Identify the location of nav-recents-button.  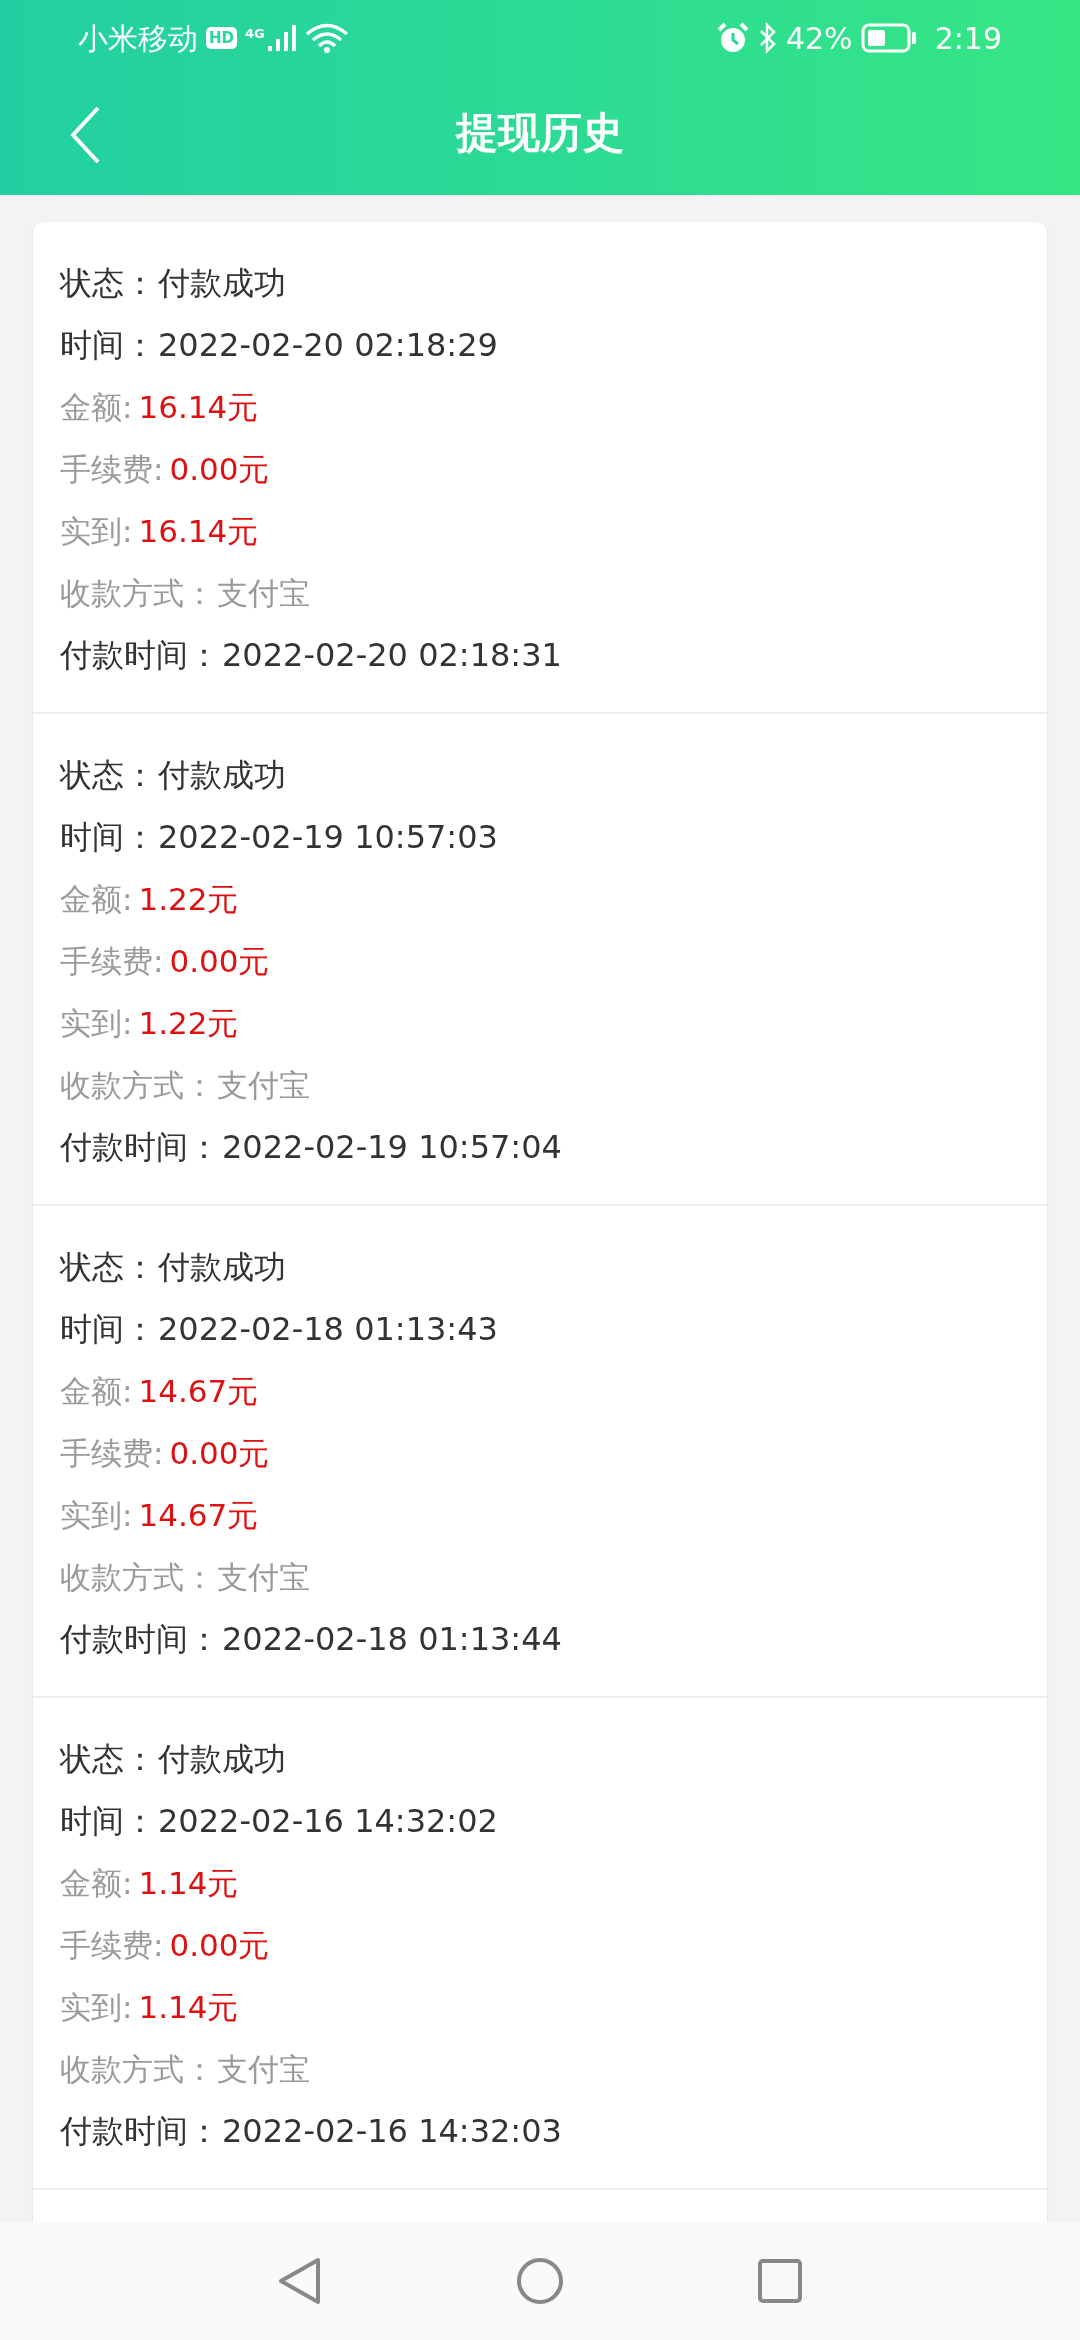
(780, 2281).